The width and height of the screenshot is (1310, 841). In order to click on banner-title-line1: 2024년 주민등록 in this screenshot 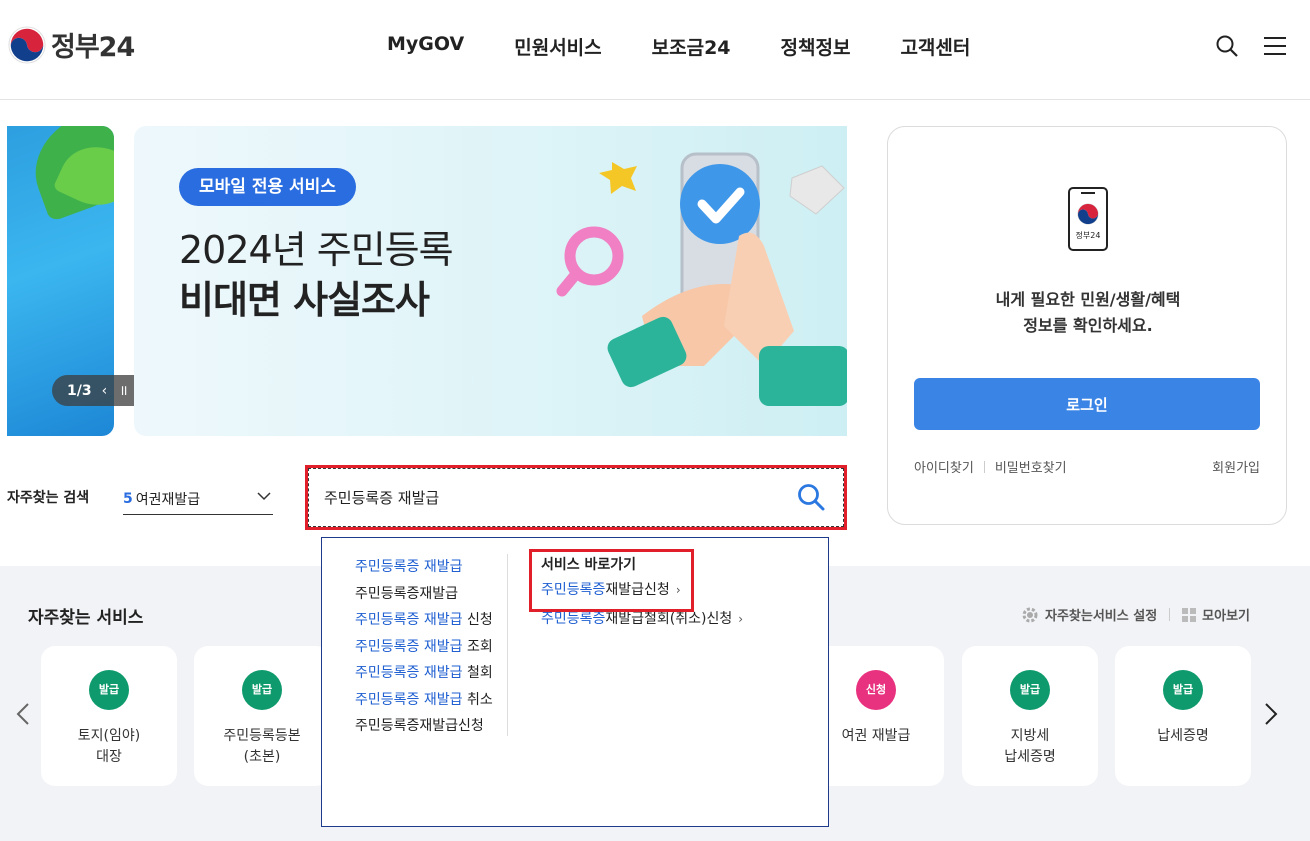, I will do `click(316, 250)`.